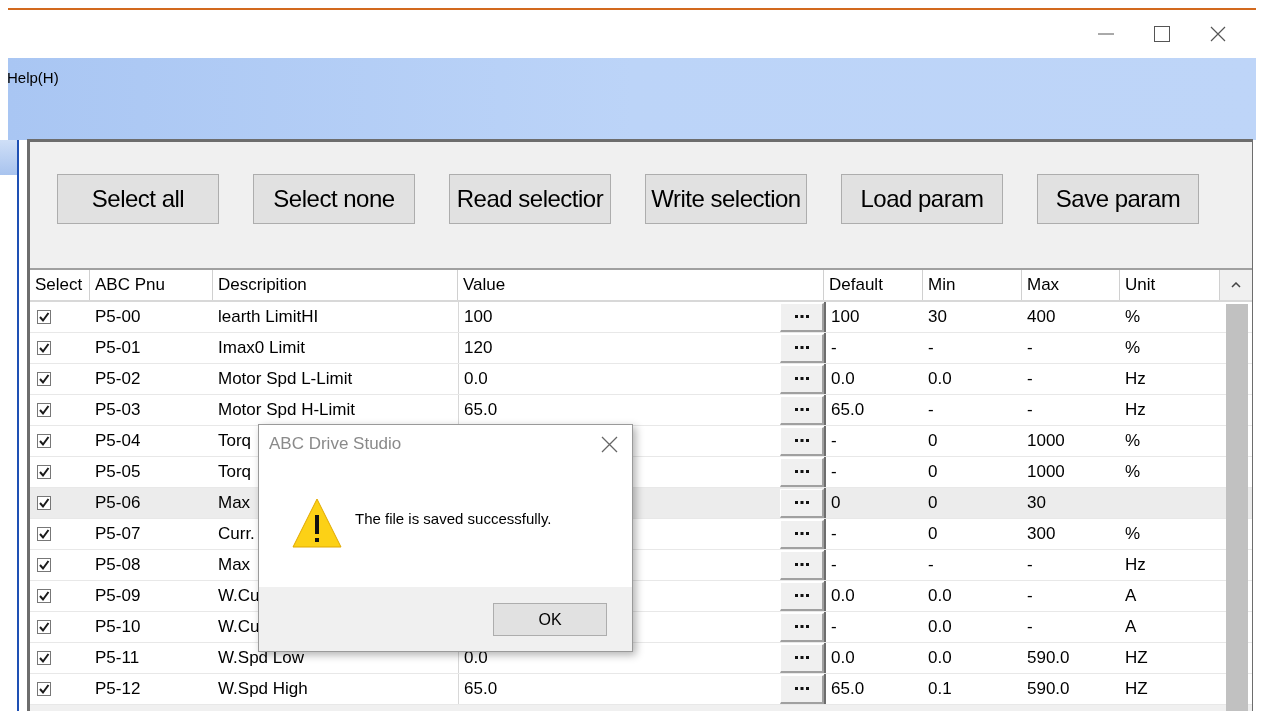 This screenshot has height=711, width=1262. What do you see at coordinates (118, 596) in the screenshot?
I see `table-cell-text: P5-09` at bounding box center [118, 596].